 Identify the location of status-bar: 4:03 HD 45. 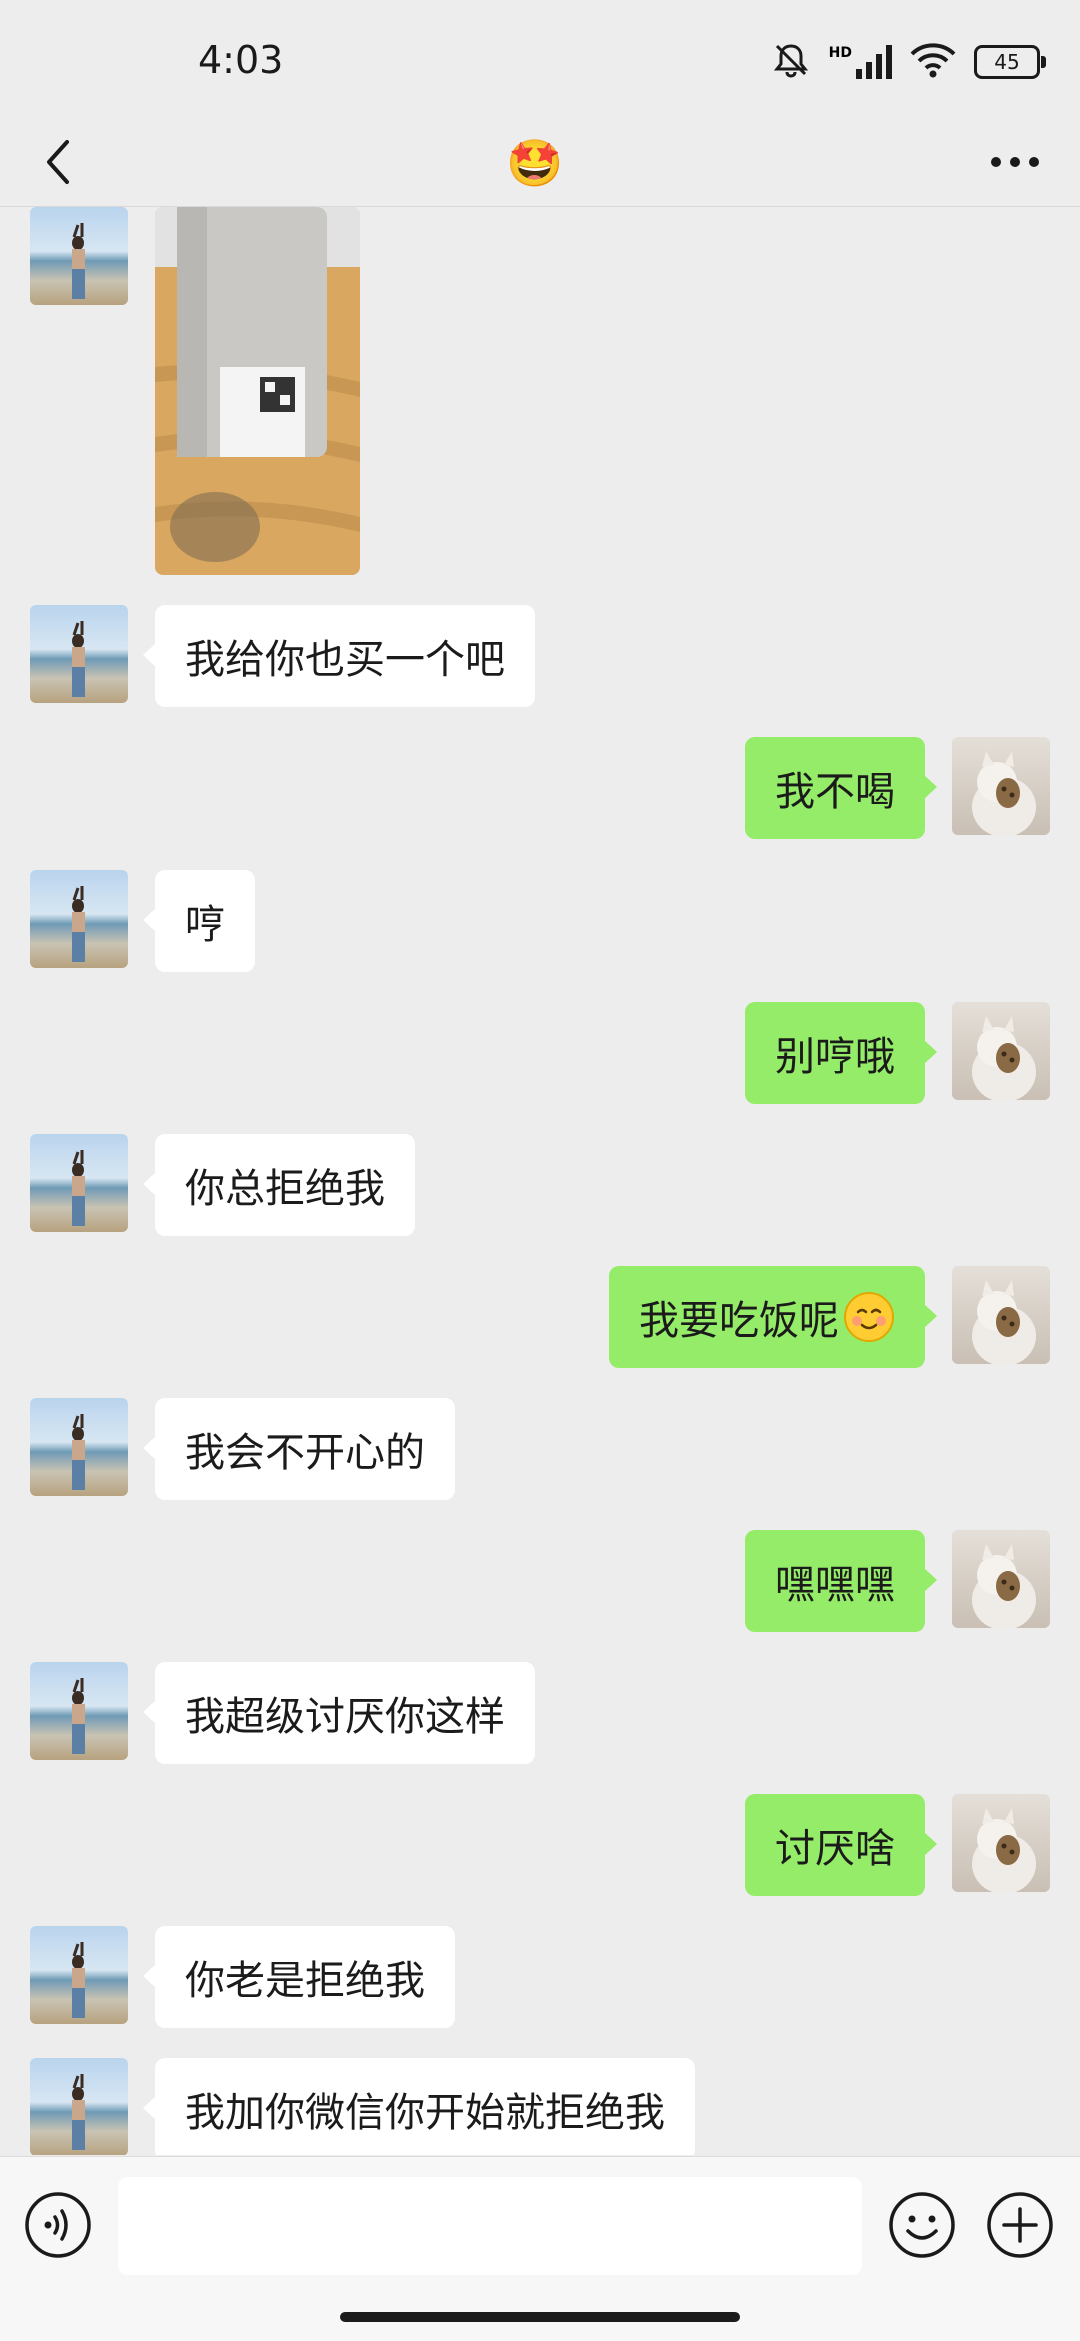
(540, 60).